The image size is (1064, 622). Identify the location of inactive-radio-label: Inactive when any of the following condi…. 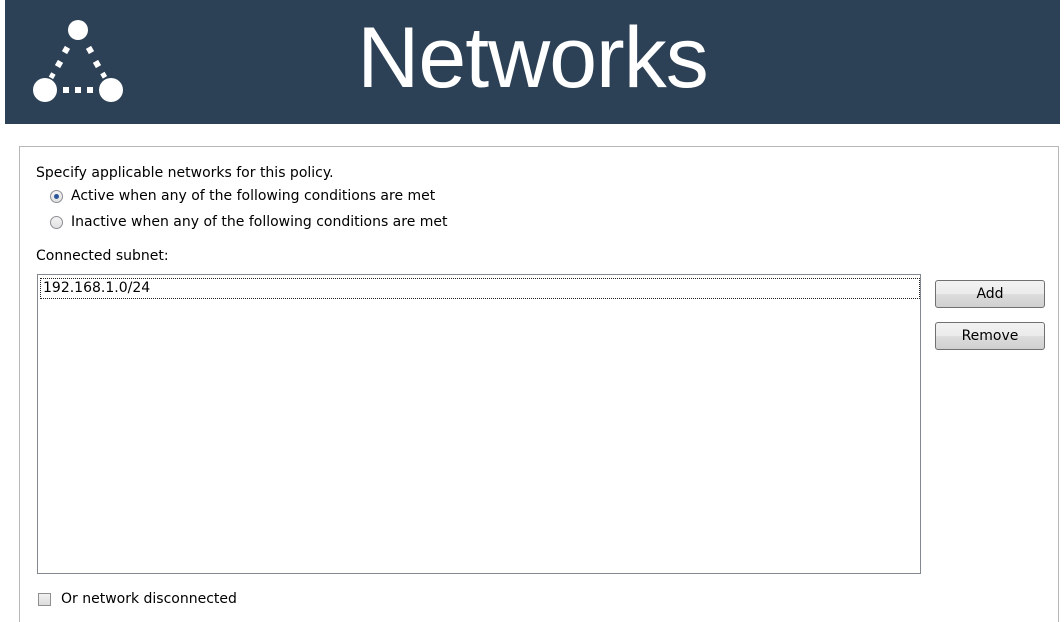
(259, 222).